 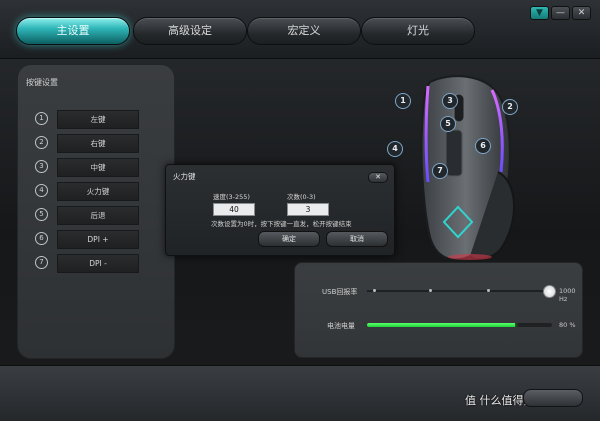 I want to click on key-assign-button-2: 右键, so click(x=98, y=143).